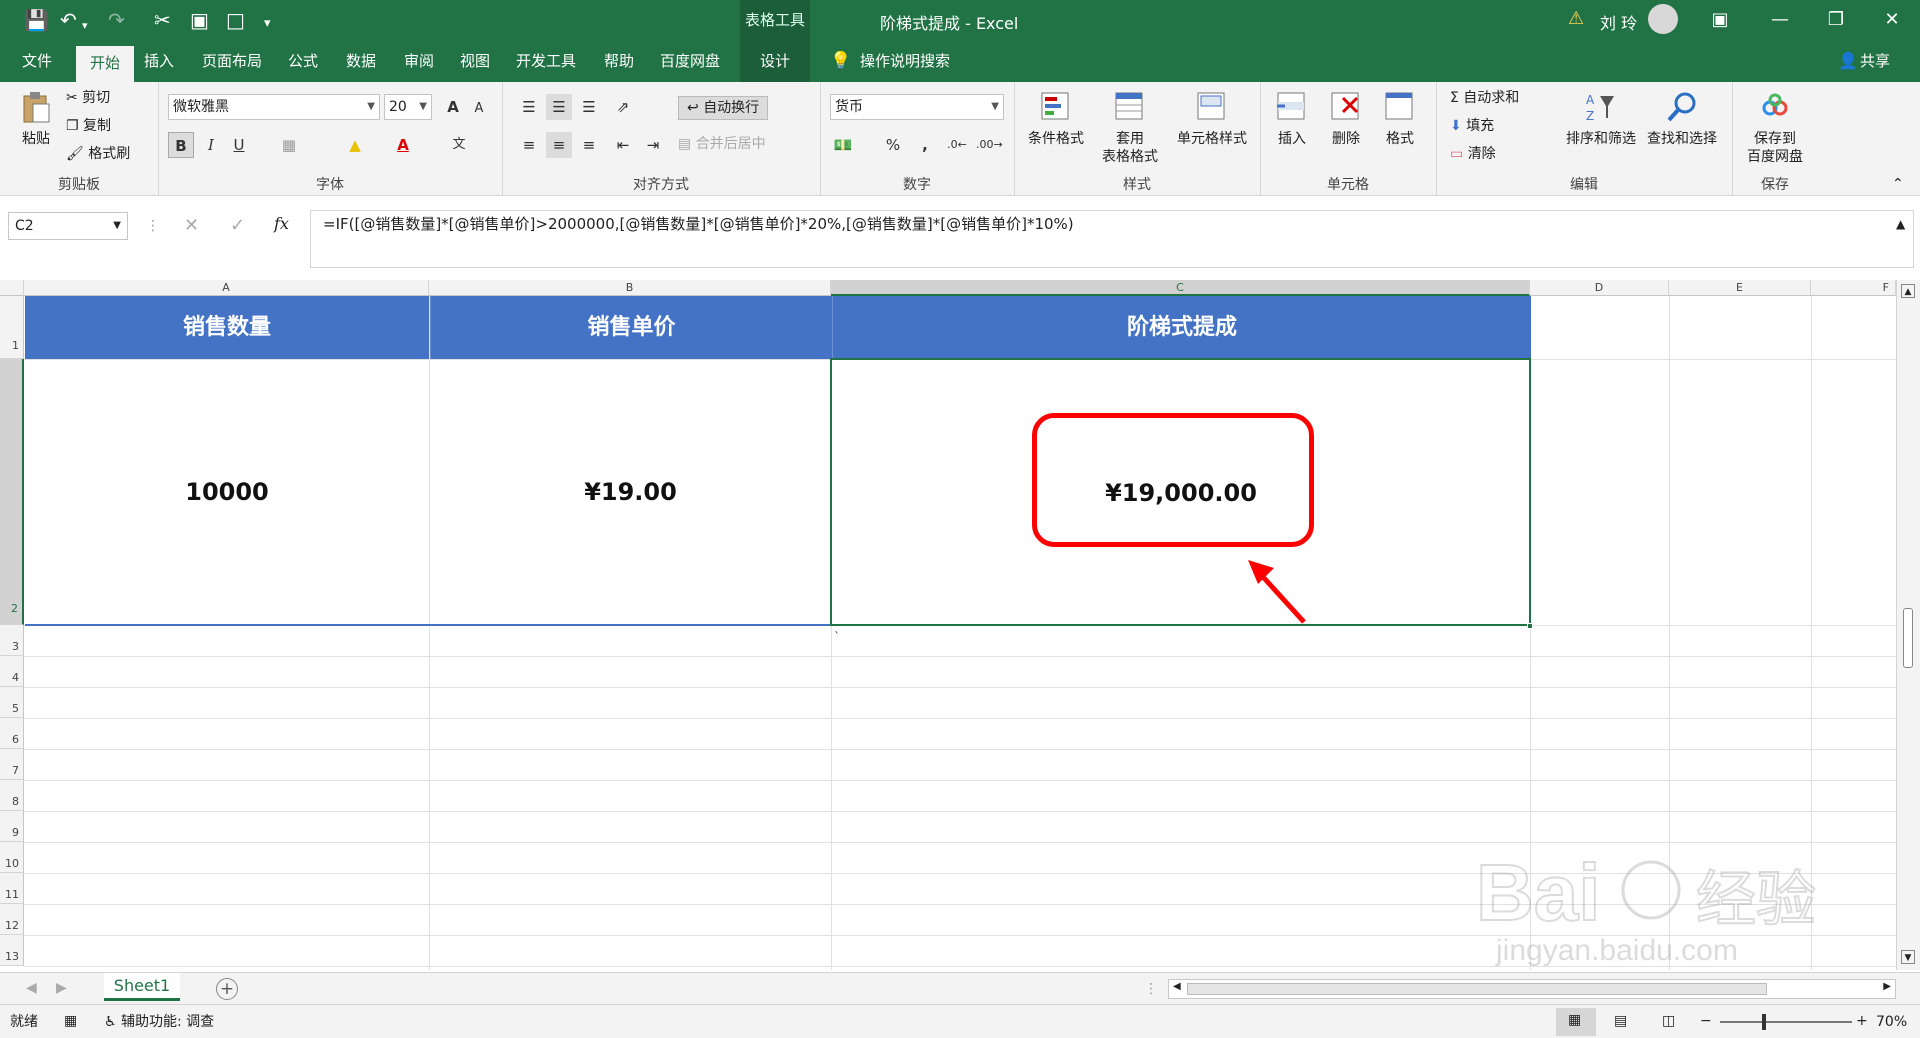 The width and height of the screenshot is (1920, 1038). What do you see at coordinates (690, 61) in the screenshot?
I see `tab-baidu-pan: 百度网盘` at bounding box center [690, 61].